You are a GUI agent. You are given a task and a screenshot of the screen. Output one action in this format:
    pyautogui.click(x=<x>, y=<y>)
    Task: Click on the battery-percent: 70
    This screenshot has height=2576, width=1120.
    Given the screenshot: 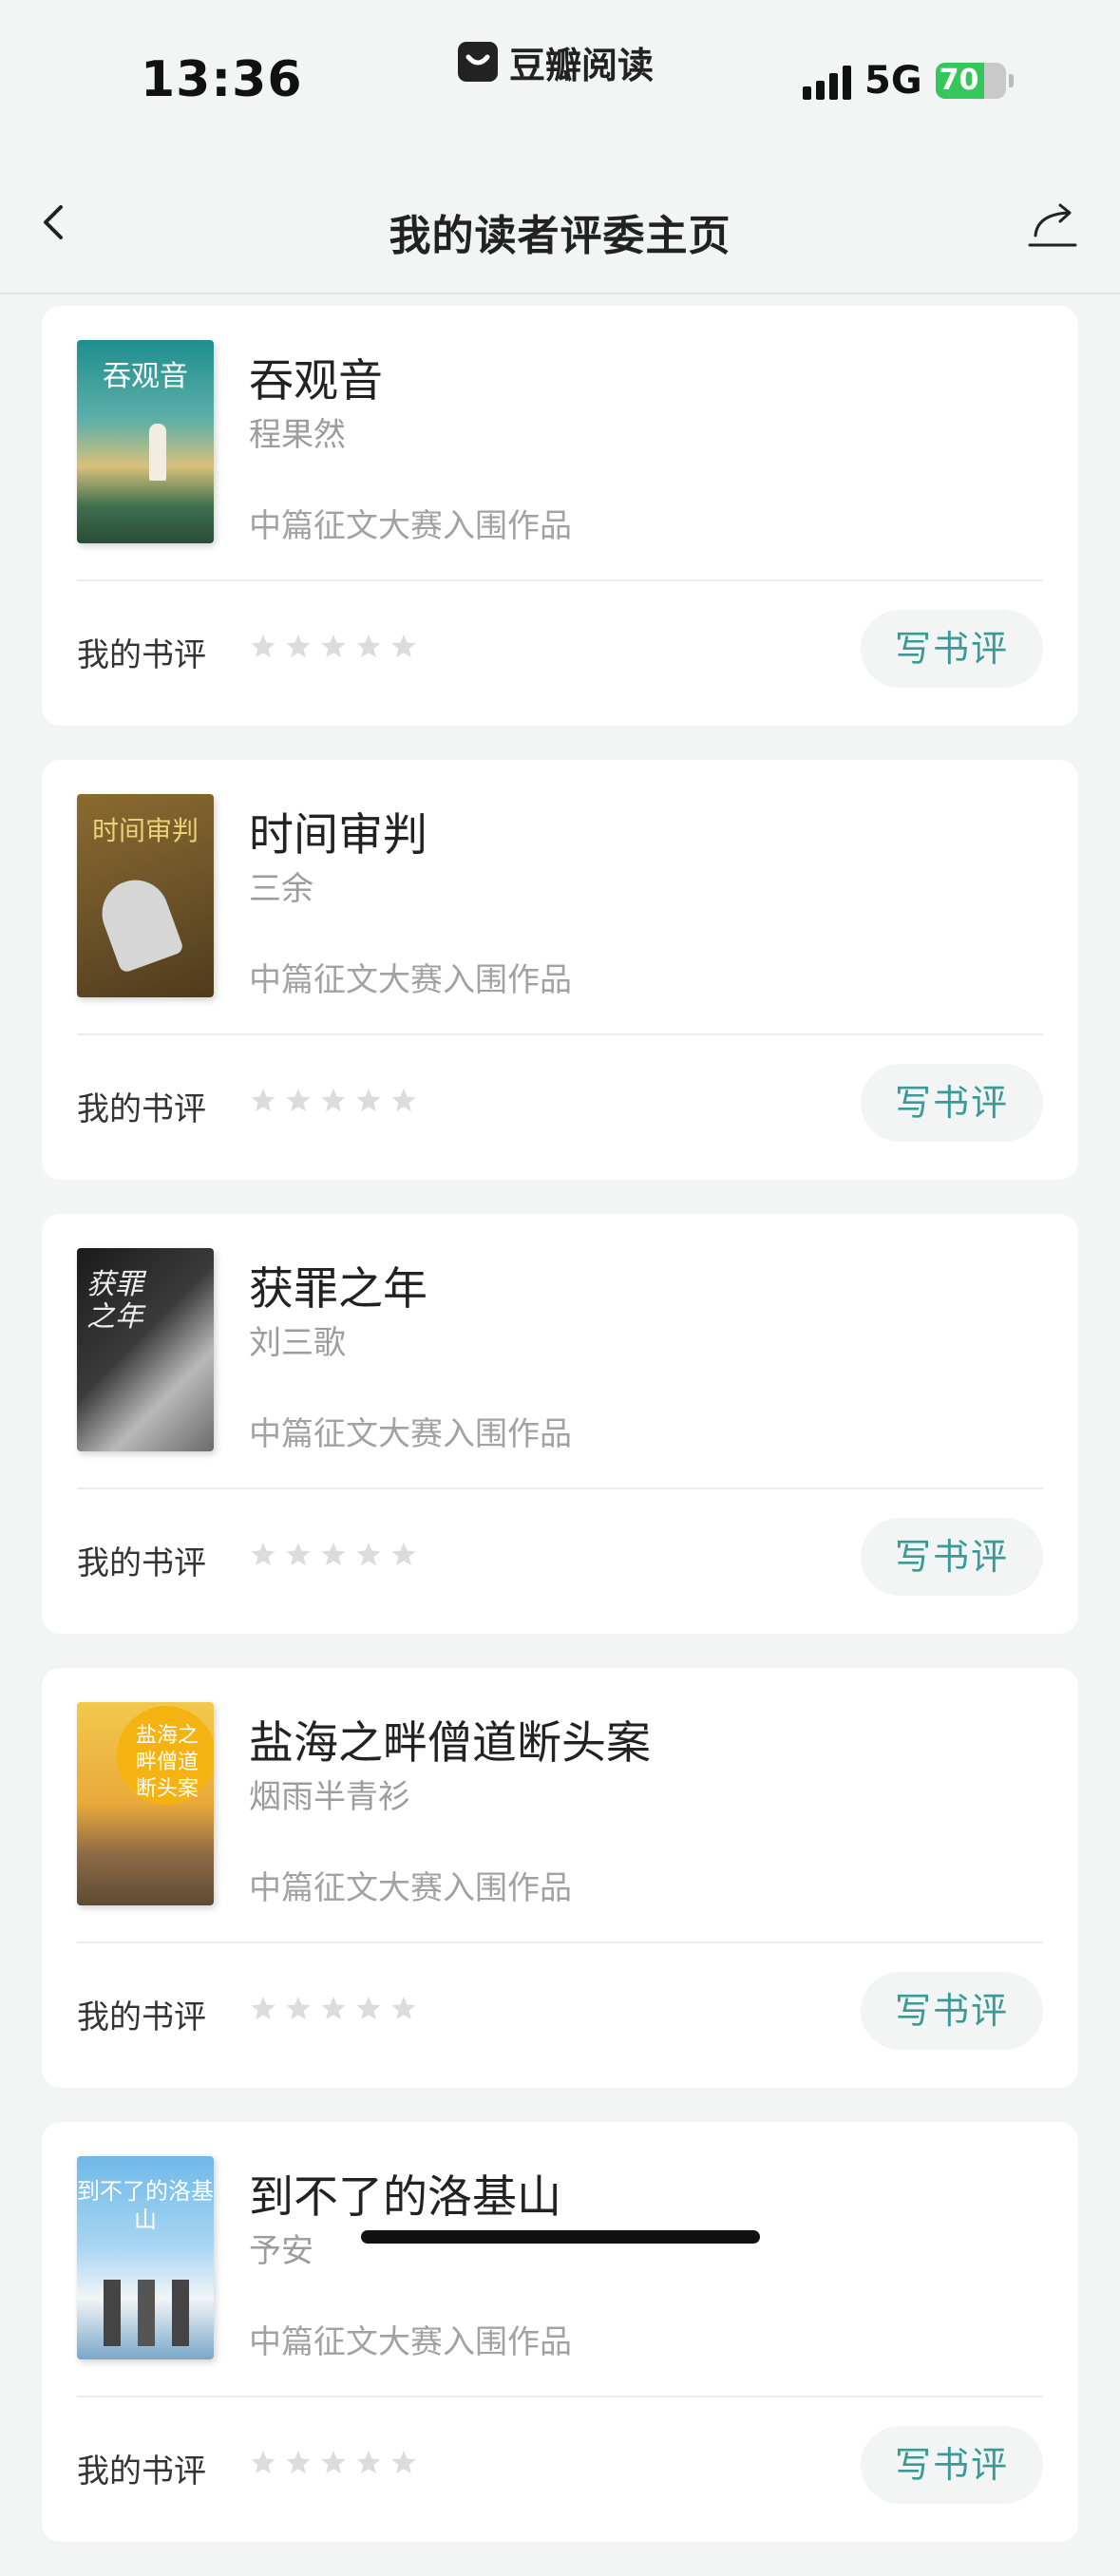 What is the action you would take?
    pyautogui.click(x=959, y=80)
    